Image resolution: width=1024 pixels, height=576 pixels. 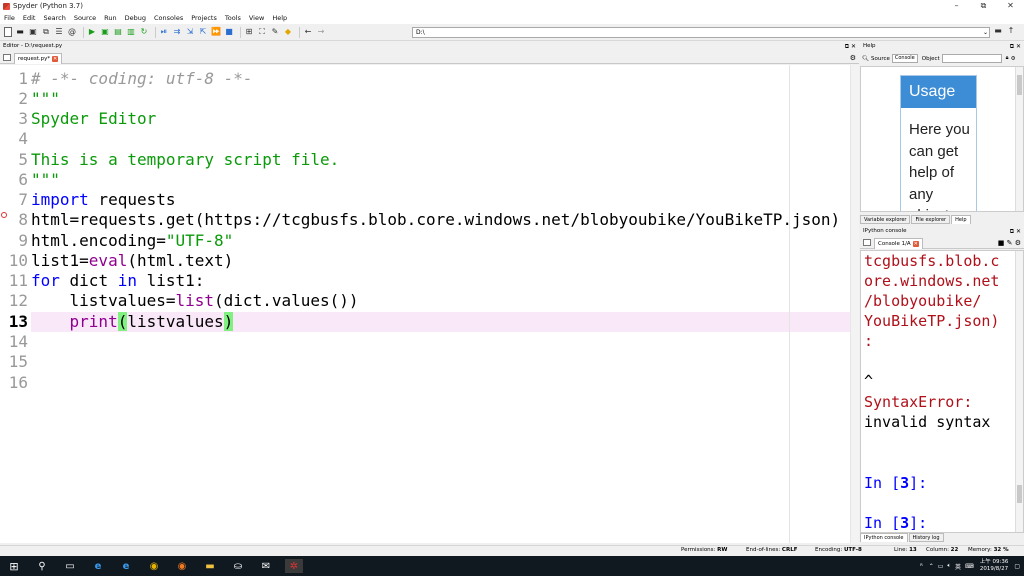 What do you see at coordinates (190, 32) in the screenshot?
I see `step-into-icon: ⇲` at bounding box center [190, 32].